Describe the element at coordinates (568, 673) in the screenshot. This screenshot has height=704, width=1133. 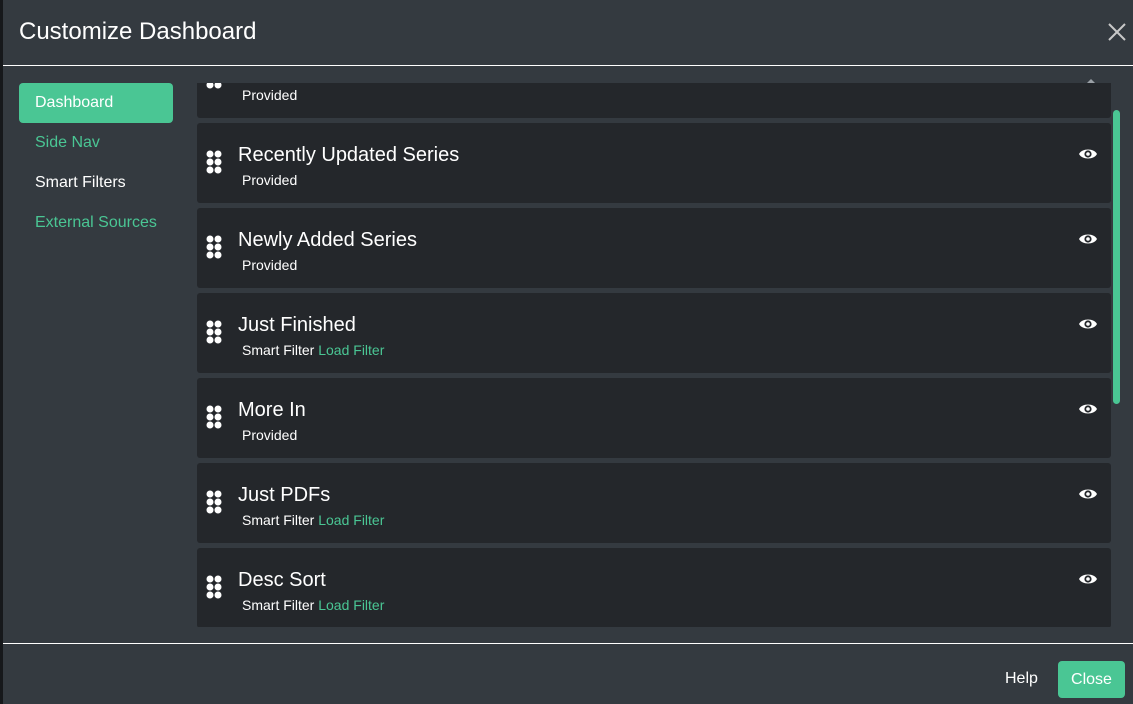
I see `modal-footer: Help Close` at that location.